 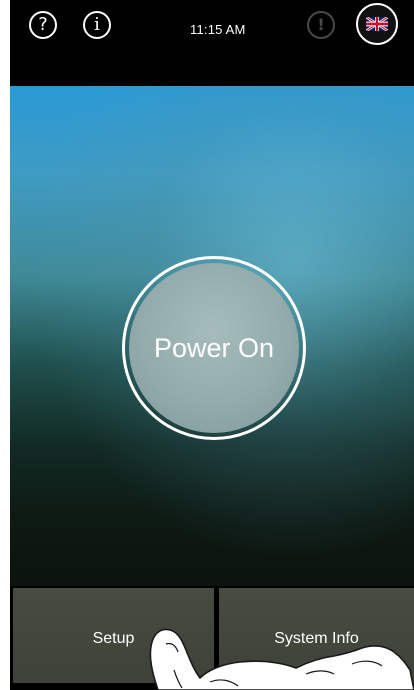 What do you see at coordinates (113, 635) in the screenshot?
I see `setup-button: Setup` at bounding box center [113, 635].